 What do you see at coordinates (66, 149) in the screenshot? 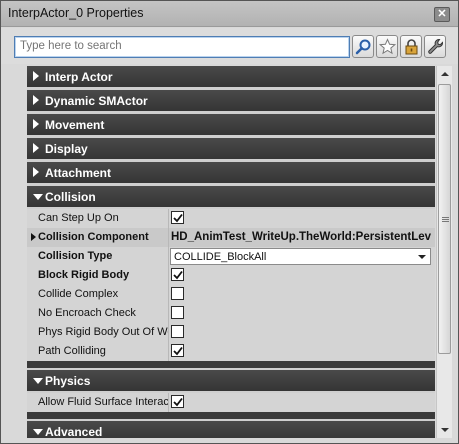
I see `category-label: Display` at bounding box center [66, 149].